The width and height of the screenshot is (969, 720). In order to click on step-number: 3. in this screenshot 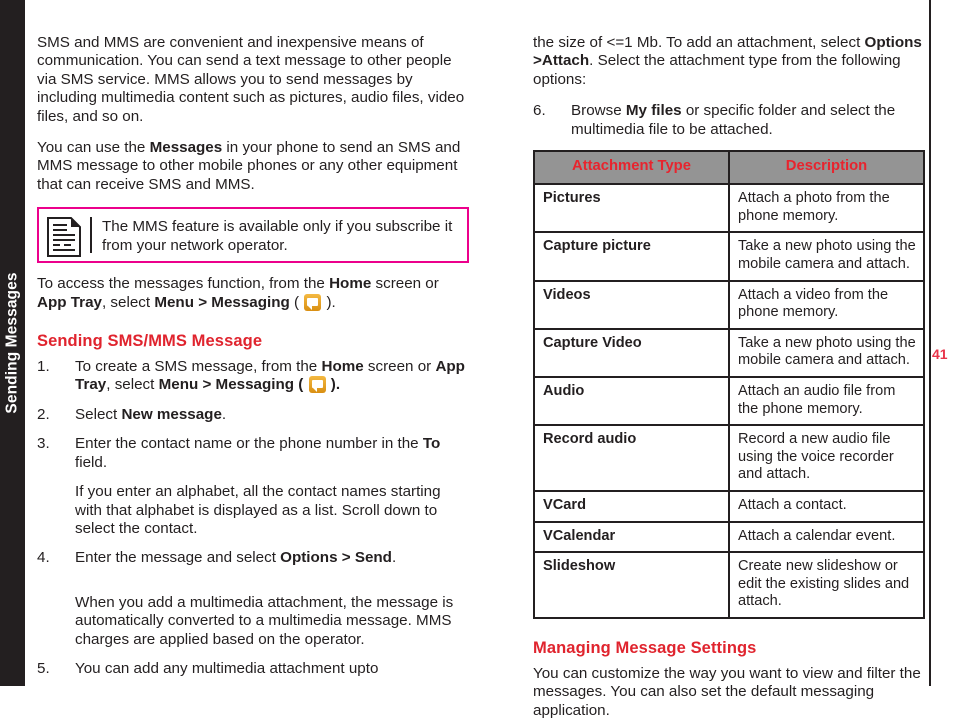, I will do `click(43, 444)`.